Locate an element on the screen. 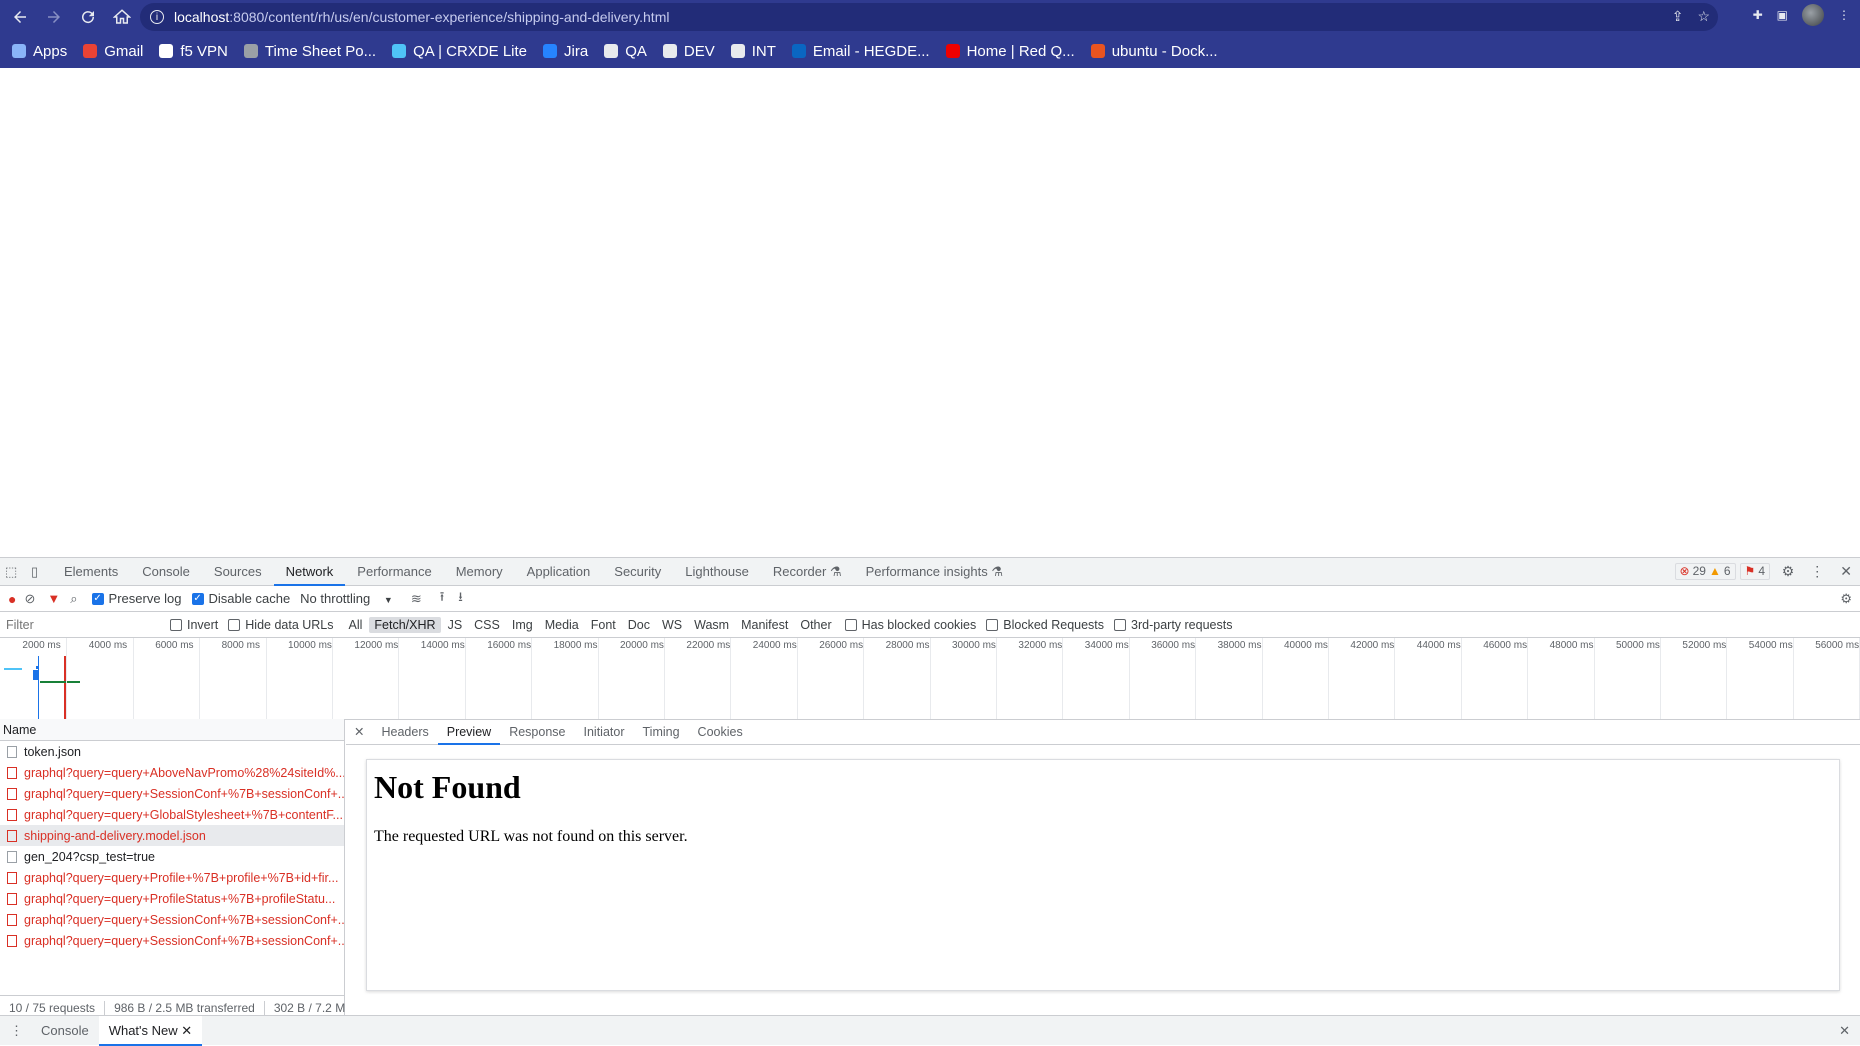  share-icon: ⇪ is located at coordinates (1678, 16).